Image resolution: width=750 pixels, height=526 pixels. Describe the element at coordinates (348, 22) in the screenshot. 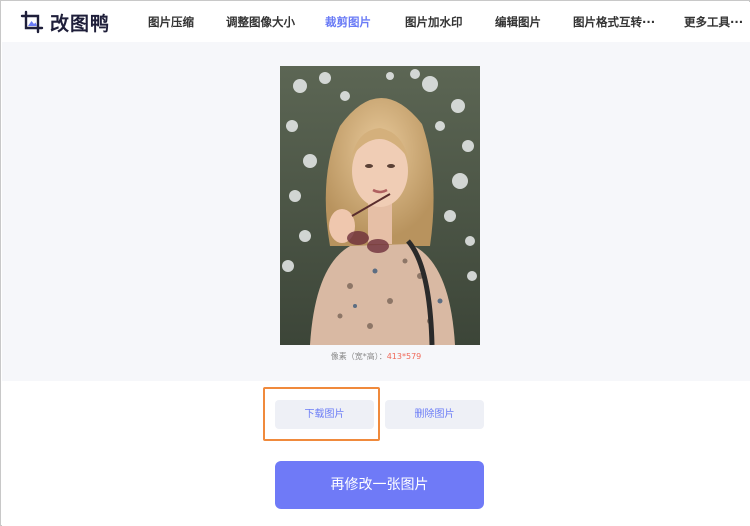

I see `nav-item-crop: 裁剪图片` at that location.